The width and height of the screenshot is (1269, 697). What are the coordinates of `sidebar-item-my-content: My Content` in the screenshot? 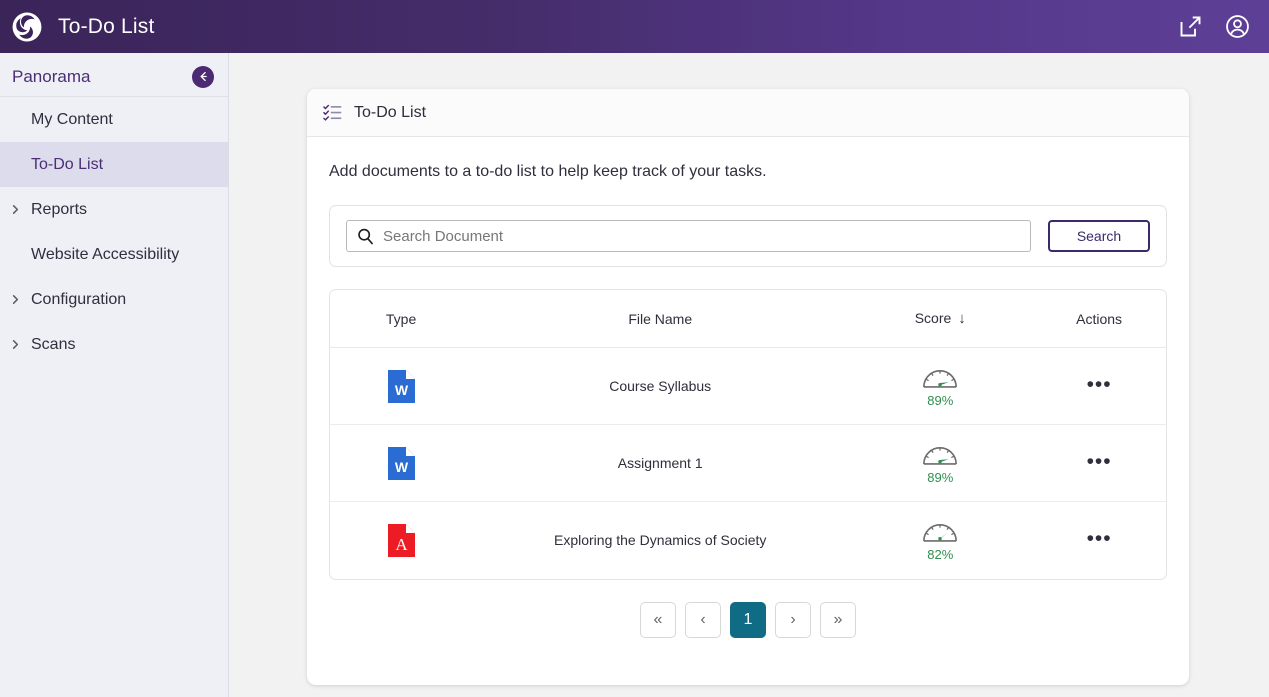 It's located at (114, 119).